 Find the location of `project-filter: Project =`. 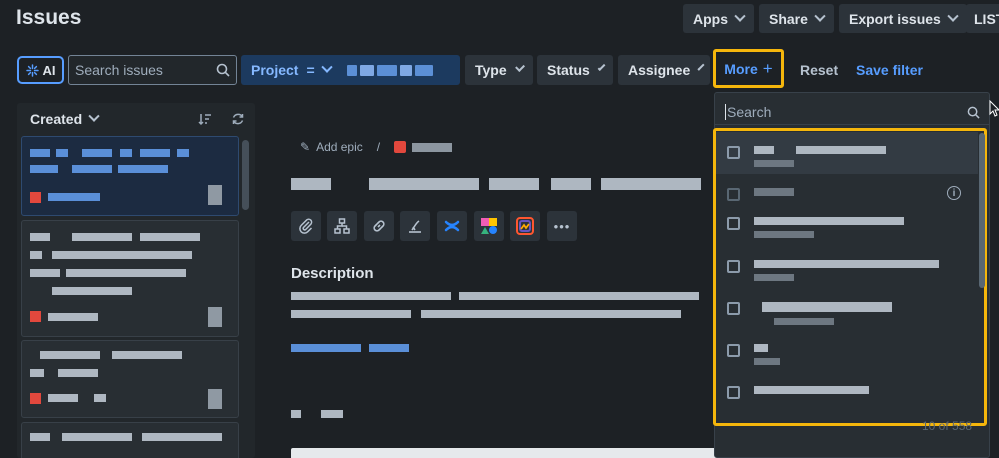

project-filter: Project = is located at coordinates (350, 70).